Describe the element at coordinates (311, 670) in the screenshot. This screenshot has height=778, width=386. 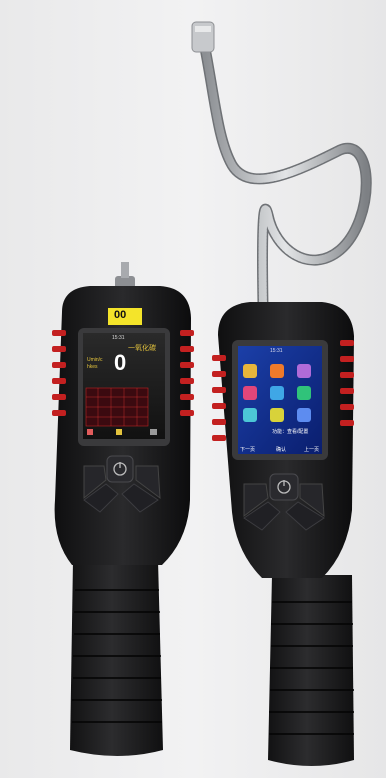
I see `right-handle` at that location.